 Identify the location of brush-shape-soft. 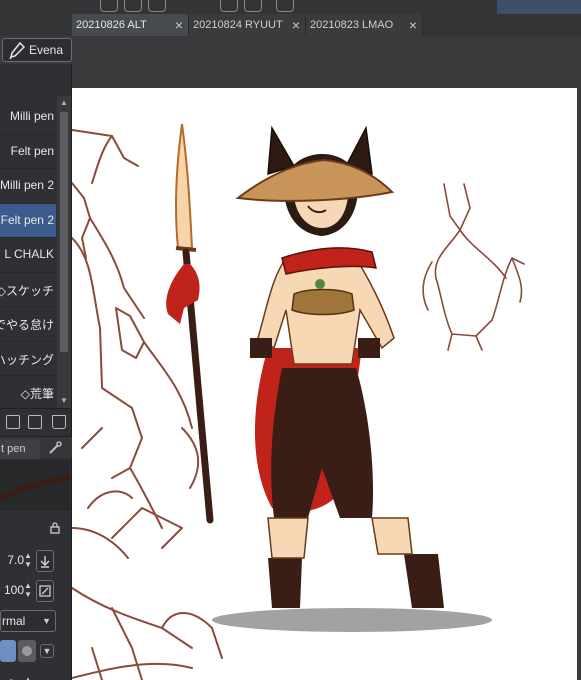
(8, 651).